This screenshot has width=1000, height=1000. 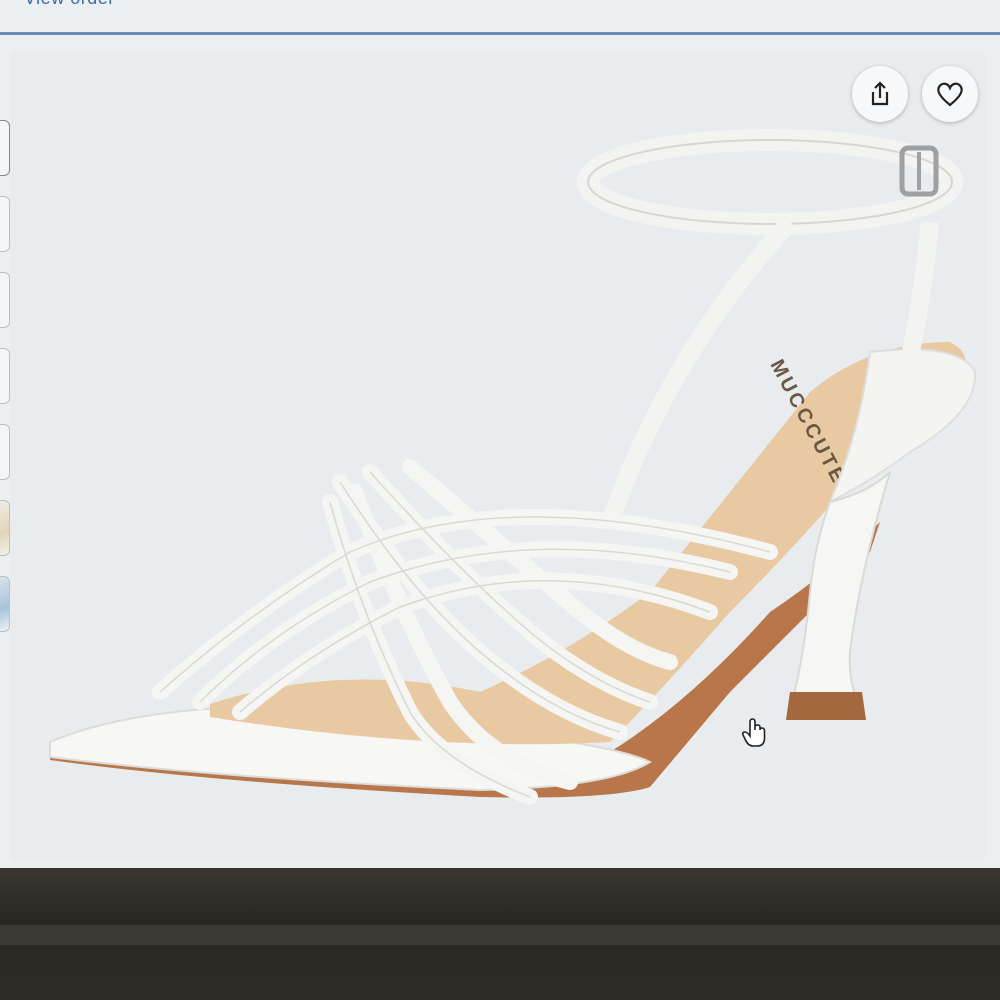 I want to click on share-button, so click(x=880, y=94).